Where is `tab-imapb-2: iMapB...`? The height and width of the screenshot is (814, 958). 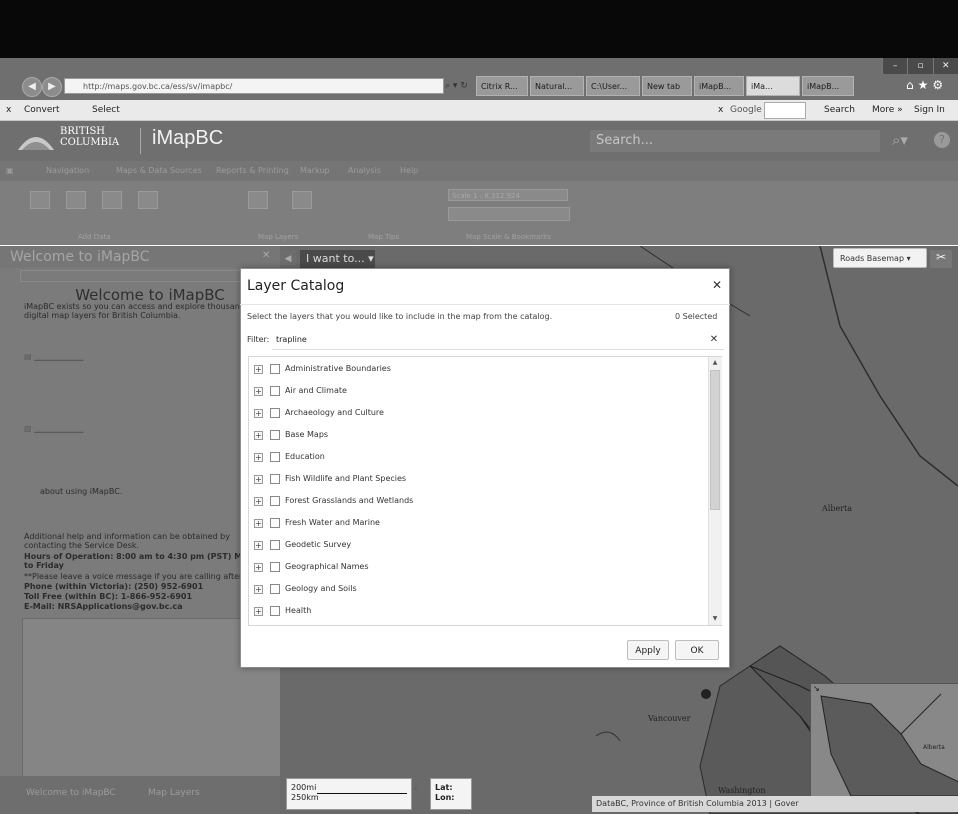 tab-imapb-2: iMapB... is located at coordinates (828, 86).